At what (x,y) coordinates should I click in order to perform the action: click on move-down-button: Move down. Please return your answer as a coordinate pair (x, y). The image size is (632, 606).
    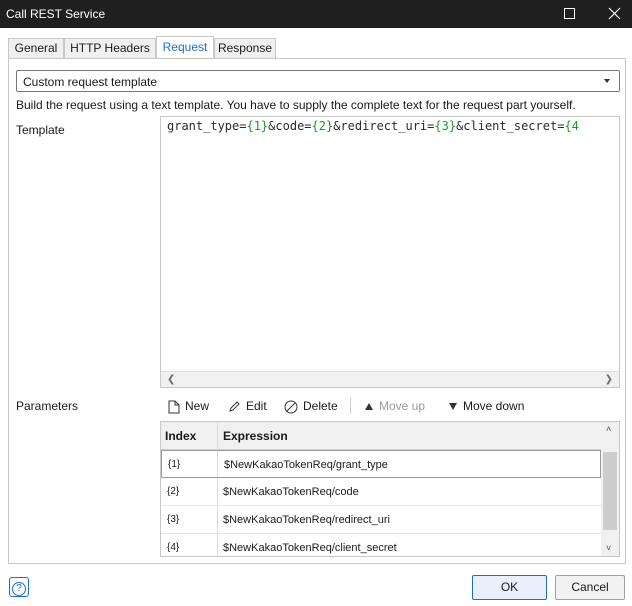
    Looking at the image, I should click on (486, 406).